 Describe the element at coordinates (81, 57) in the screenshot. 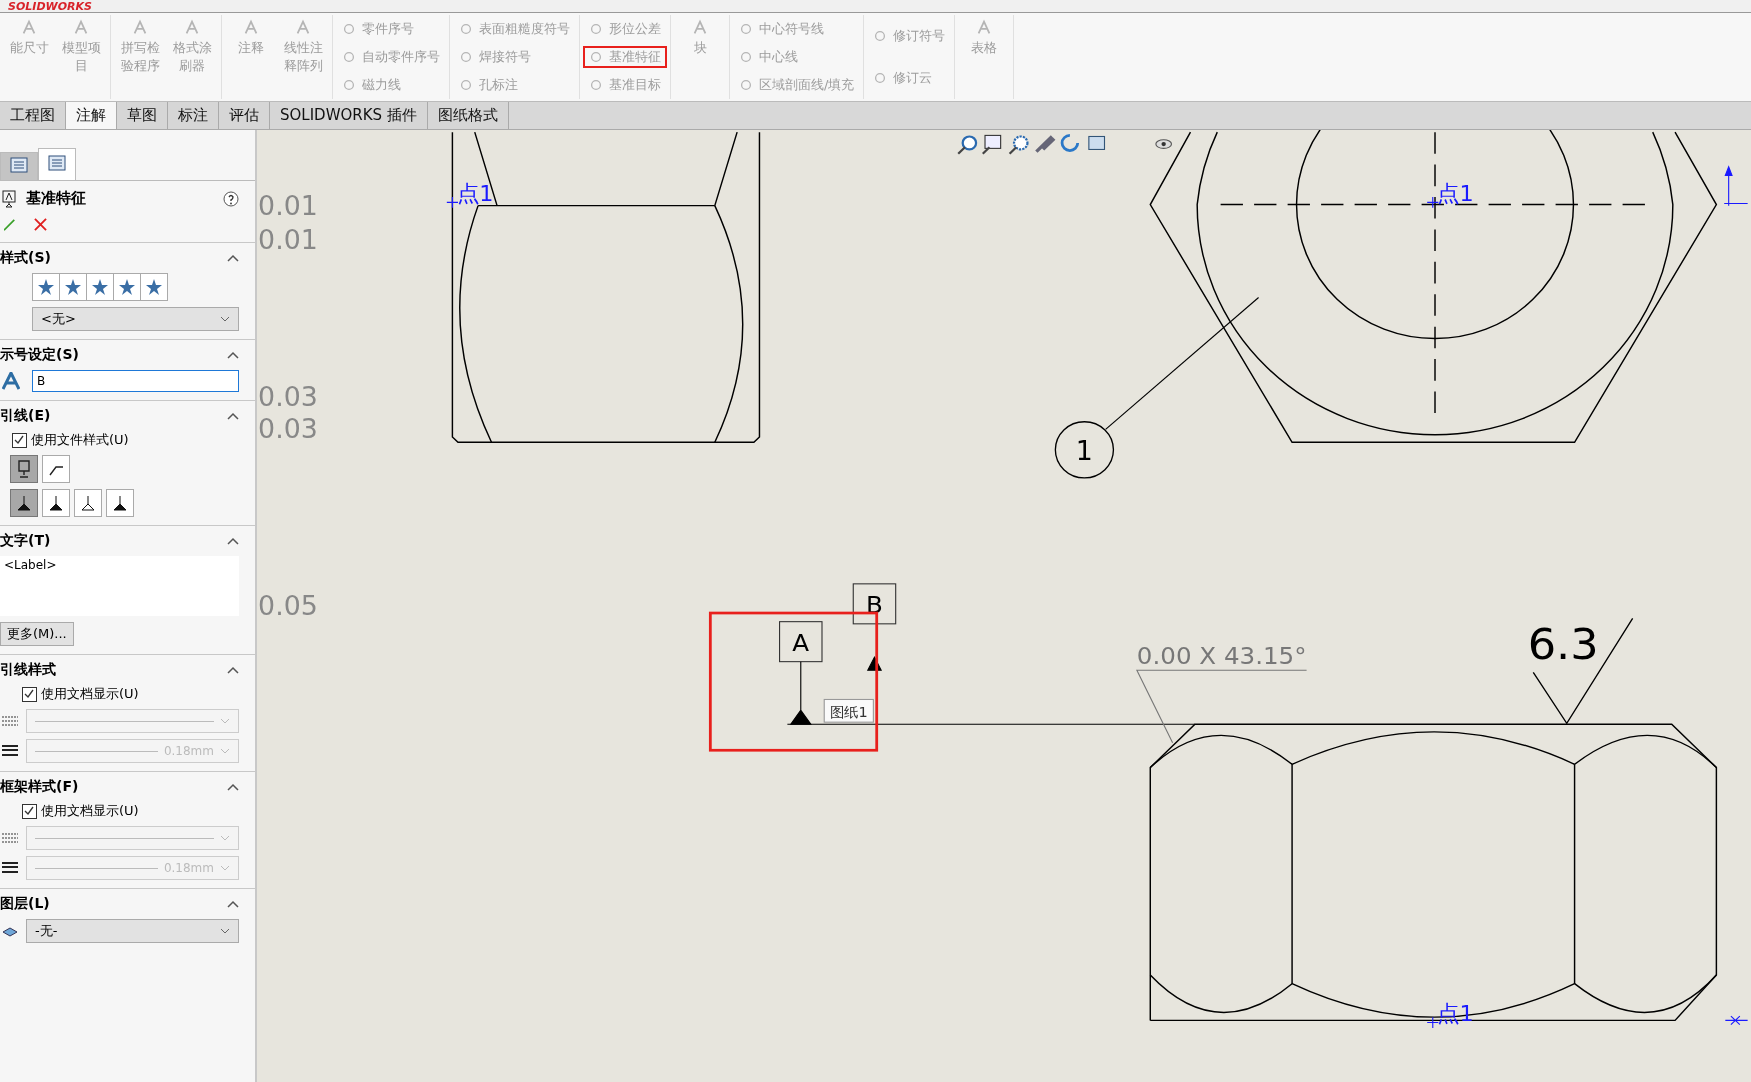

I see `ribbon-button: 模型项目` at that location.